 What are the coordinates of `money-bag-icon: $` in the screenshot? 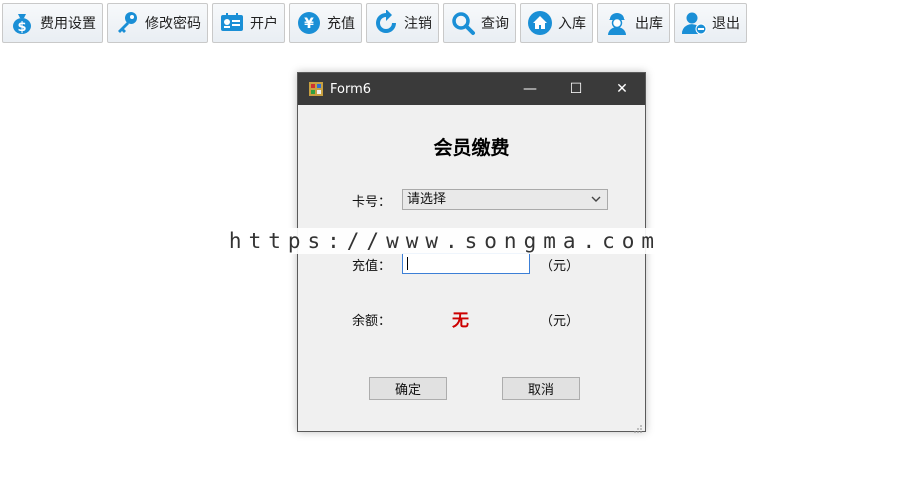 It's located at (22, 23).